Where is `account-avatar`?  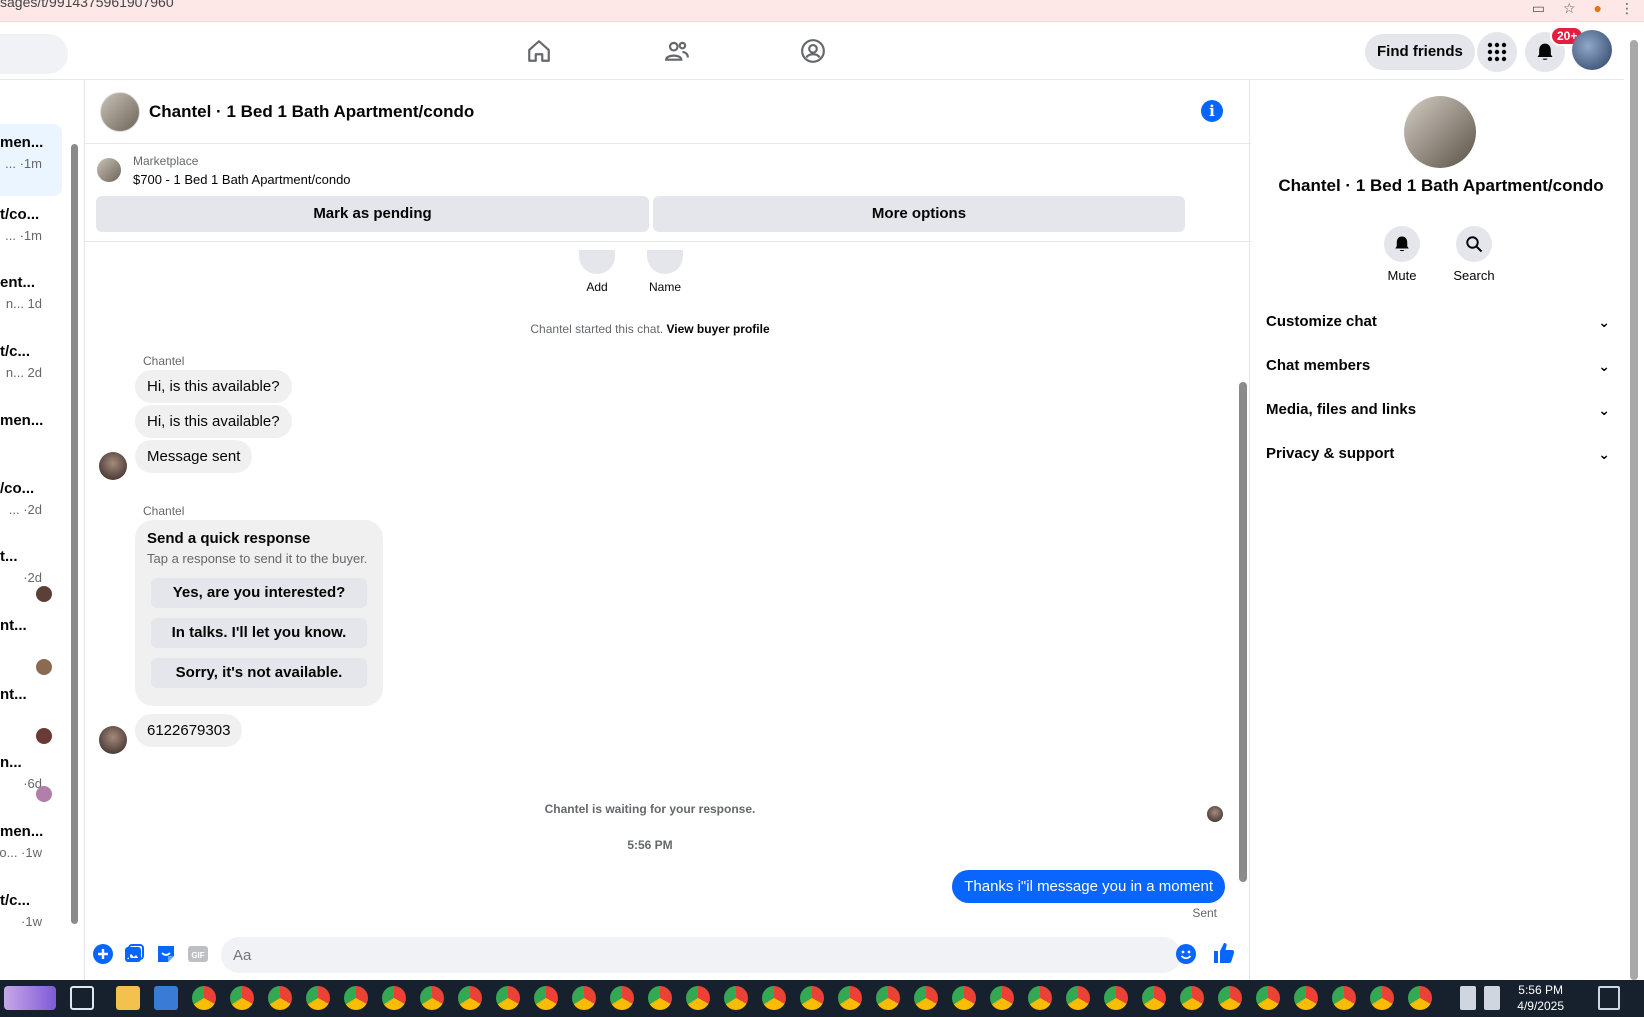
account-avatar is located at coordinates (1592, 50).